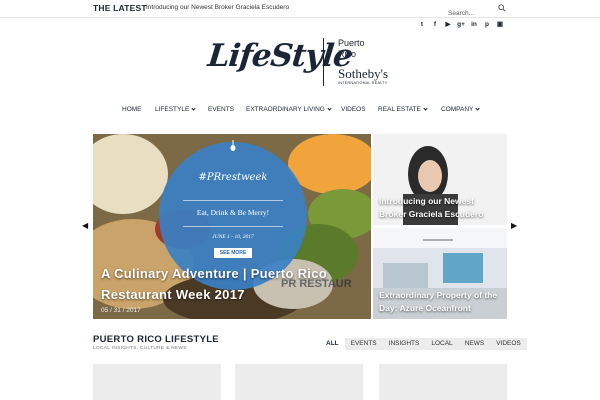 This screenshot has width=600, height=400. What do you see at coordinates (121, 310) in the screenshot?
I see `main-slide-date: 05 / 31 / 2017` at bounding box center [121, 310].